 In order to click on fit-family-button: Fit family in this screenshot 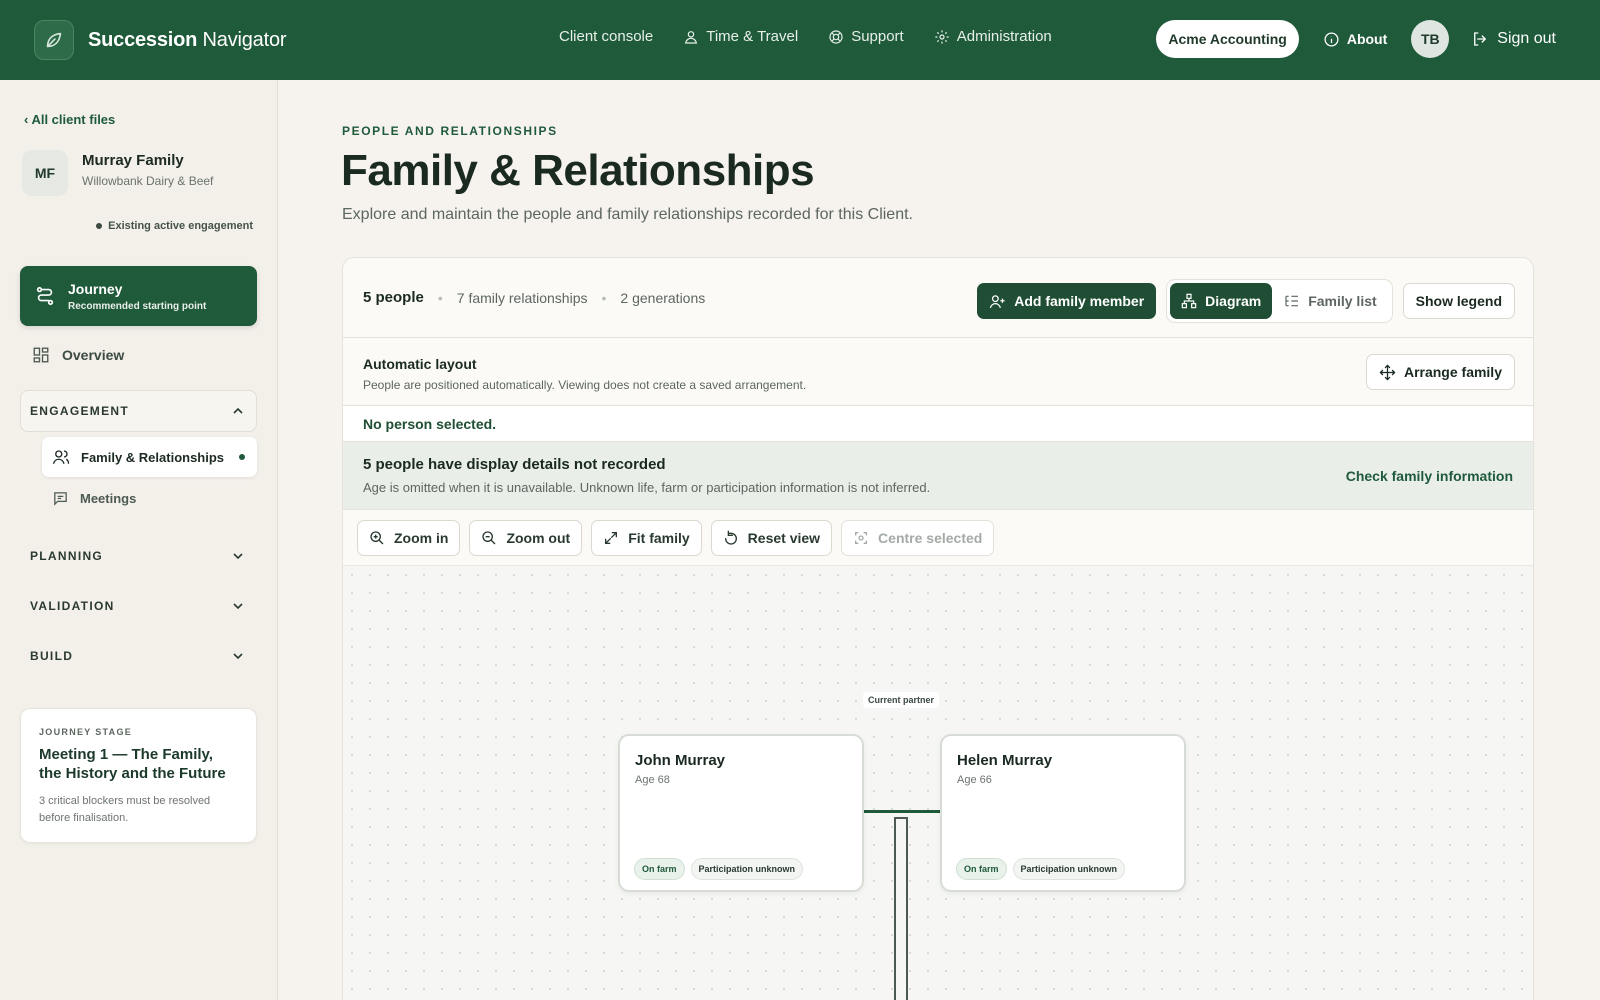, I will do `click(646, 537)`.